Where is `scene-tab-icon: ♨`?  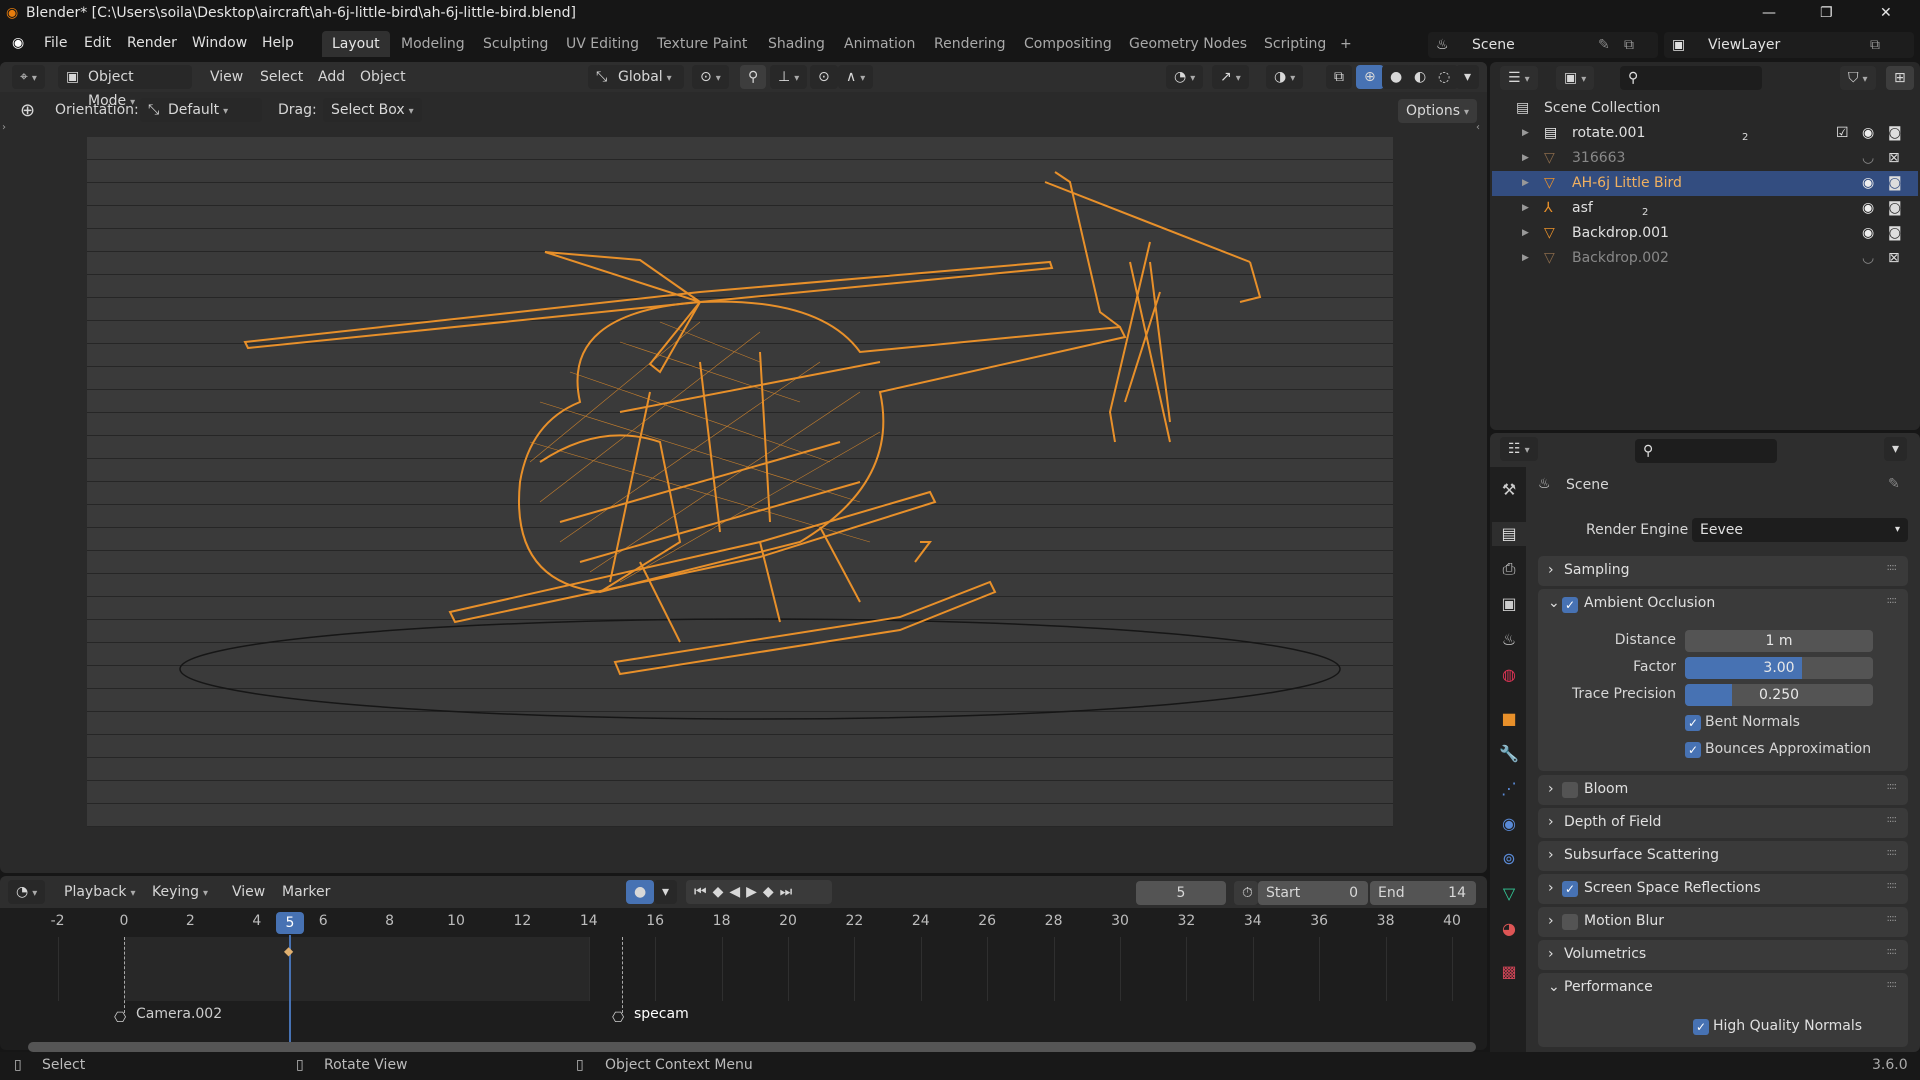 scene-tab-icon: ♨ is located at coordinates (1509, 640).